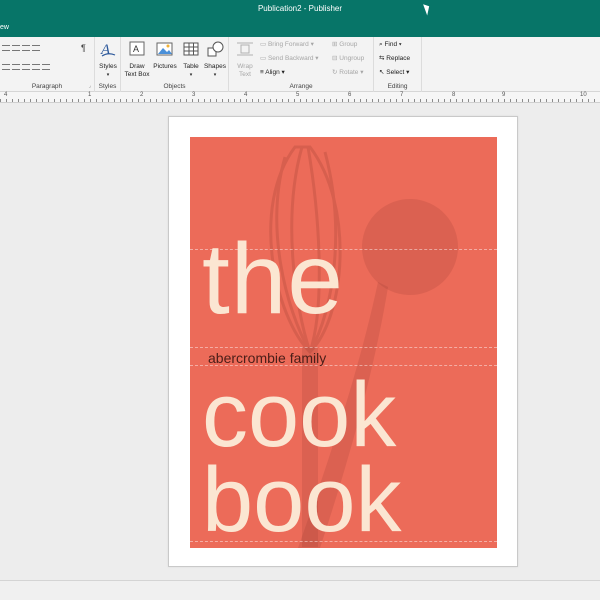  I want to click on ruler-number: 6, so click(350, 95).